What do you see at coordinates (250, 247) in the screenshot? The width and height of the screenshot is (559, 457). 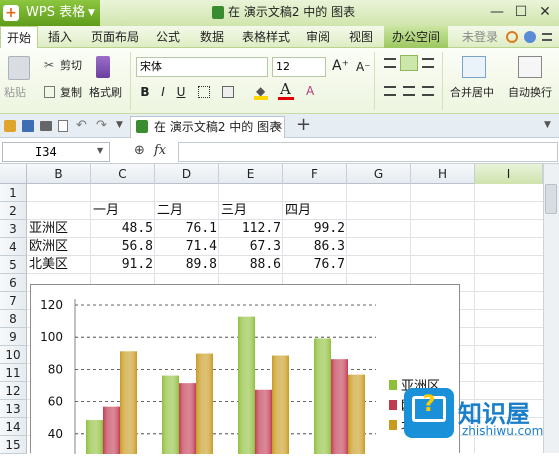 I see `cell-e4: 67.3` at bounding box center [250, 247].